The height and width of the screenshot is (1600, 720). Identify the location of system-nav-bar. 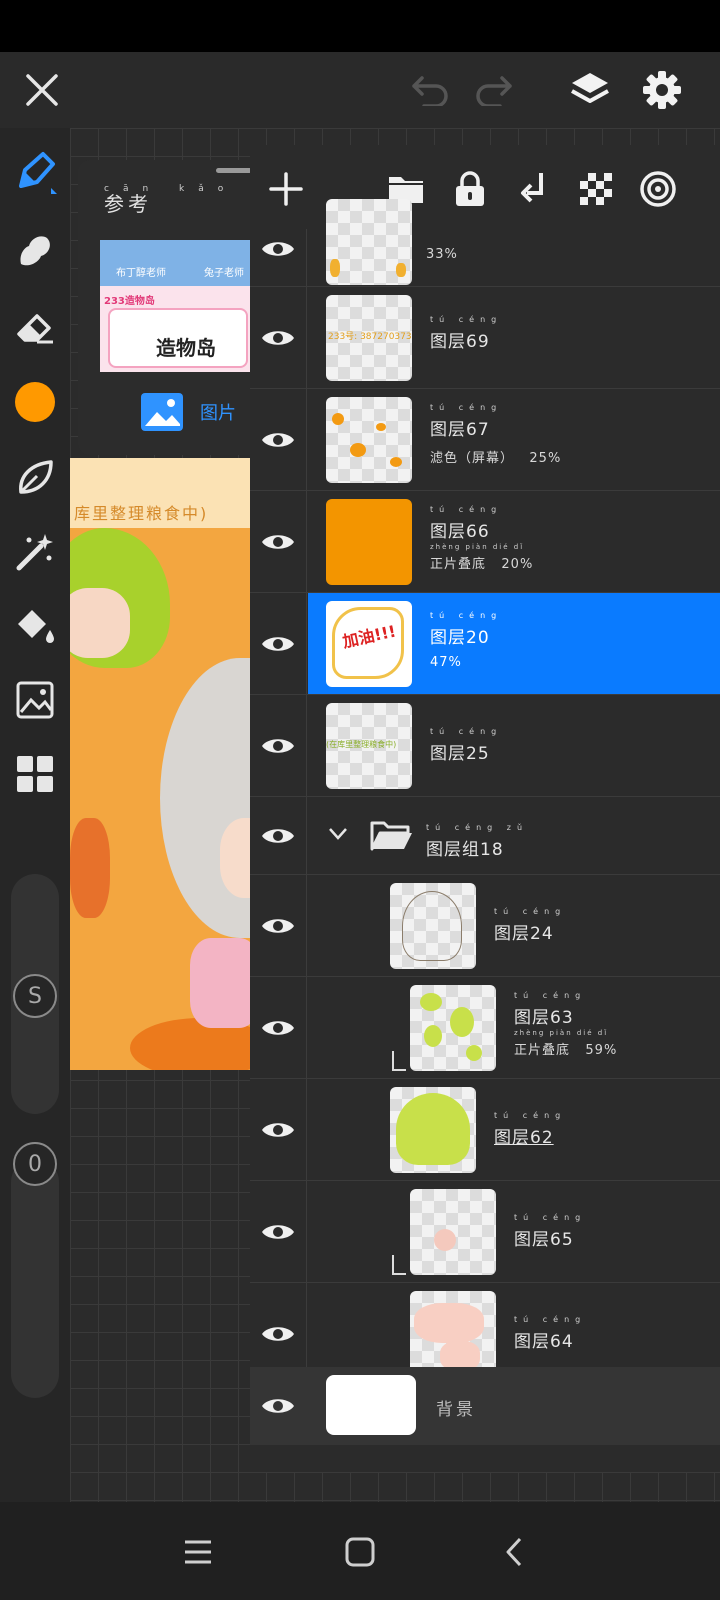
(360, 1551).